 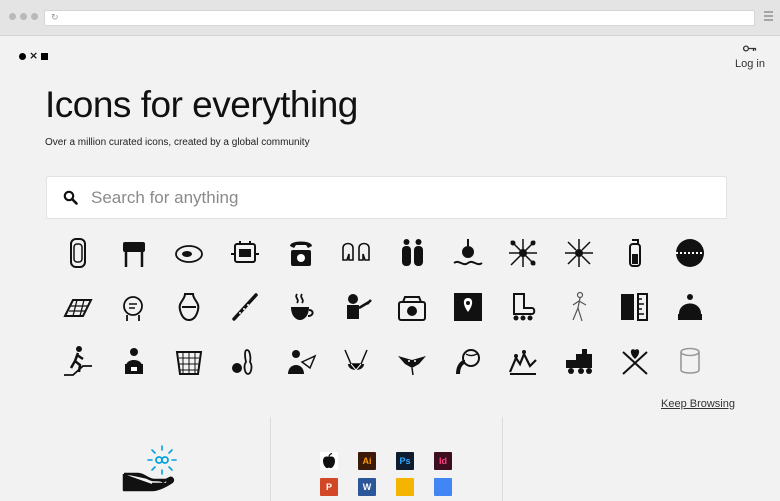 I want to click on soldiers-icon, so click(x=523, y=362).